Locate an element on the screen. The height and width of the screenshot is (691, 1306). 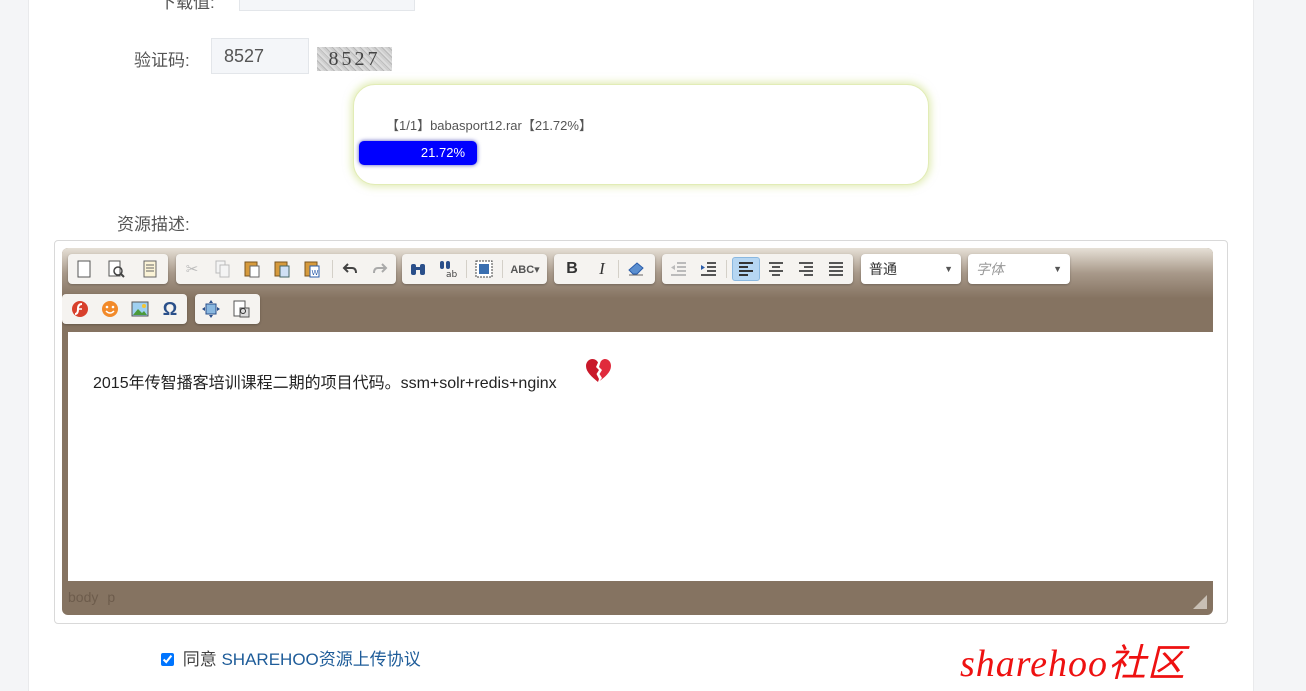
toolbar-group-tools is located at coordinates (227, 309).